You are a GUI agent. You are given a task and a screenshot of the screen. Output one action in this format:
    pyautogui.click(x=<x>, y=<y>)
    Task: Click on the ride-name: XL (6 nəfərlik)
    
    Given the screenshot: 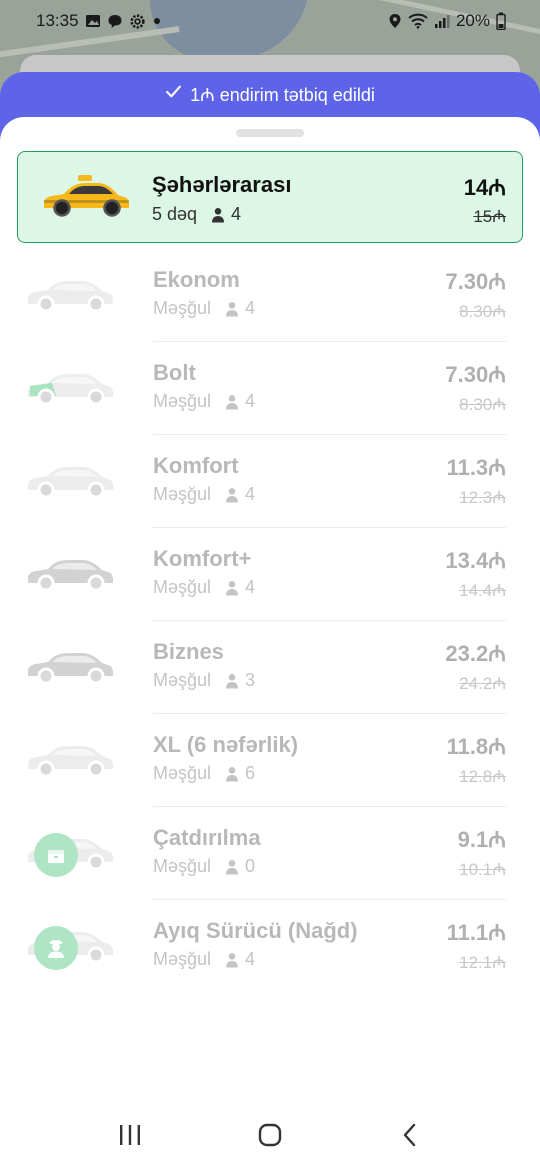 What is the action you would take?
    pyautogui.click(x=226, y=744)
    